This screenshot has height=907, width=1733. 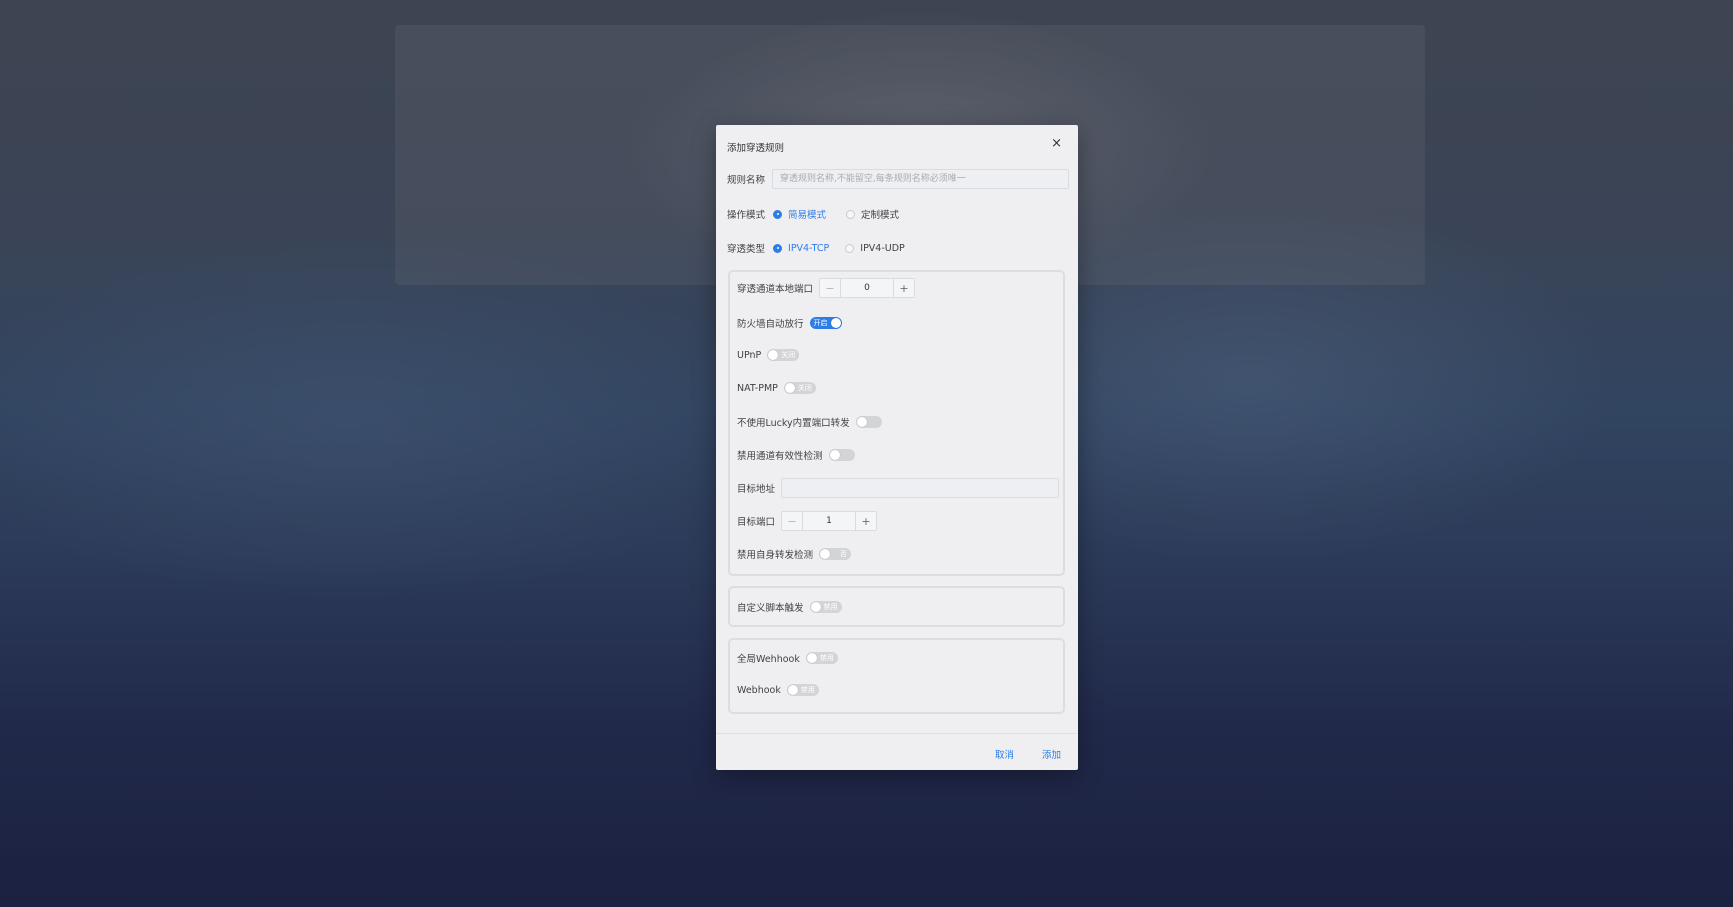 I want to click on footer-divider, so click(x=897, y=733).